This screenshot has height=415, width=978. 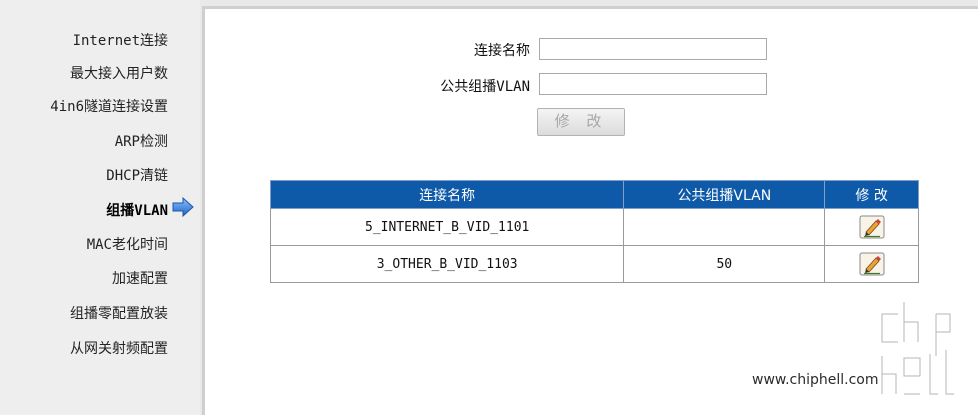 What do you see at coordinates (183, 207) in the screenshot?
I see `right-arrow-icon` at bounding box center [183, 207].